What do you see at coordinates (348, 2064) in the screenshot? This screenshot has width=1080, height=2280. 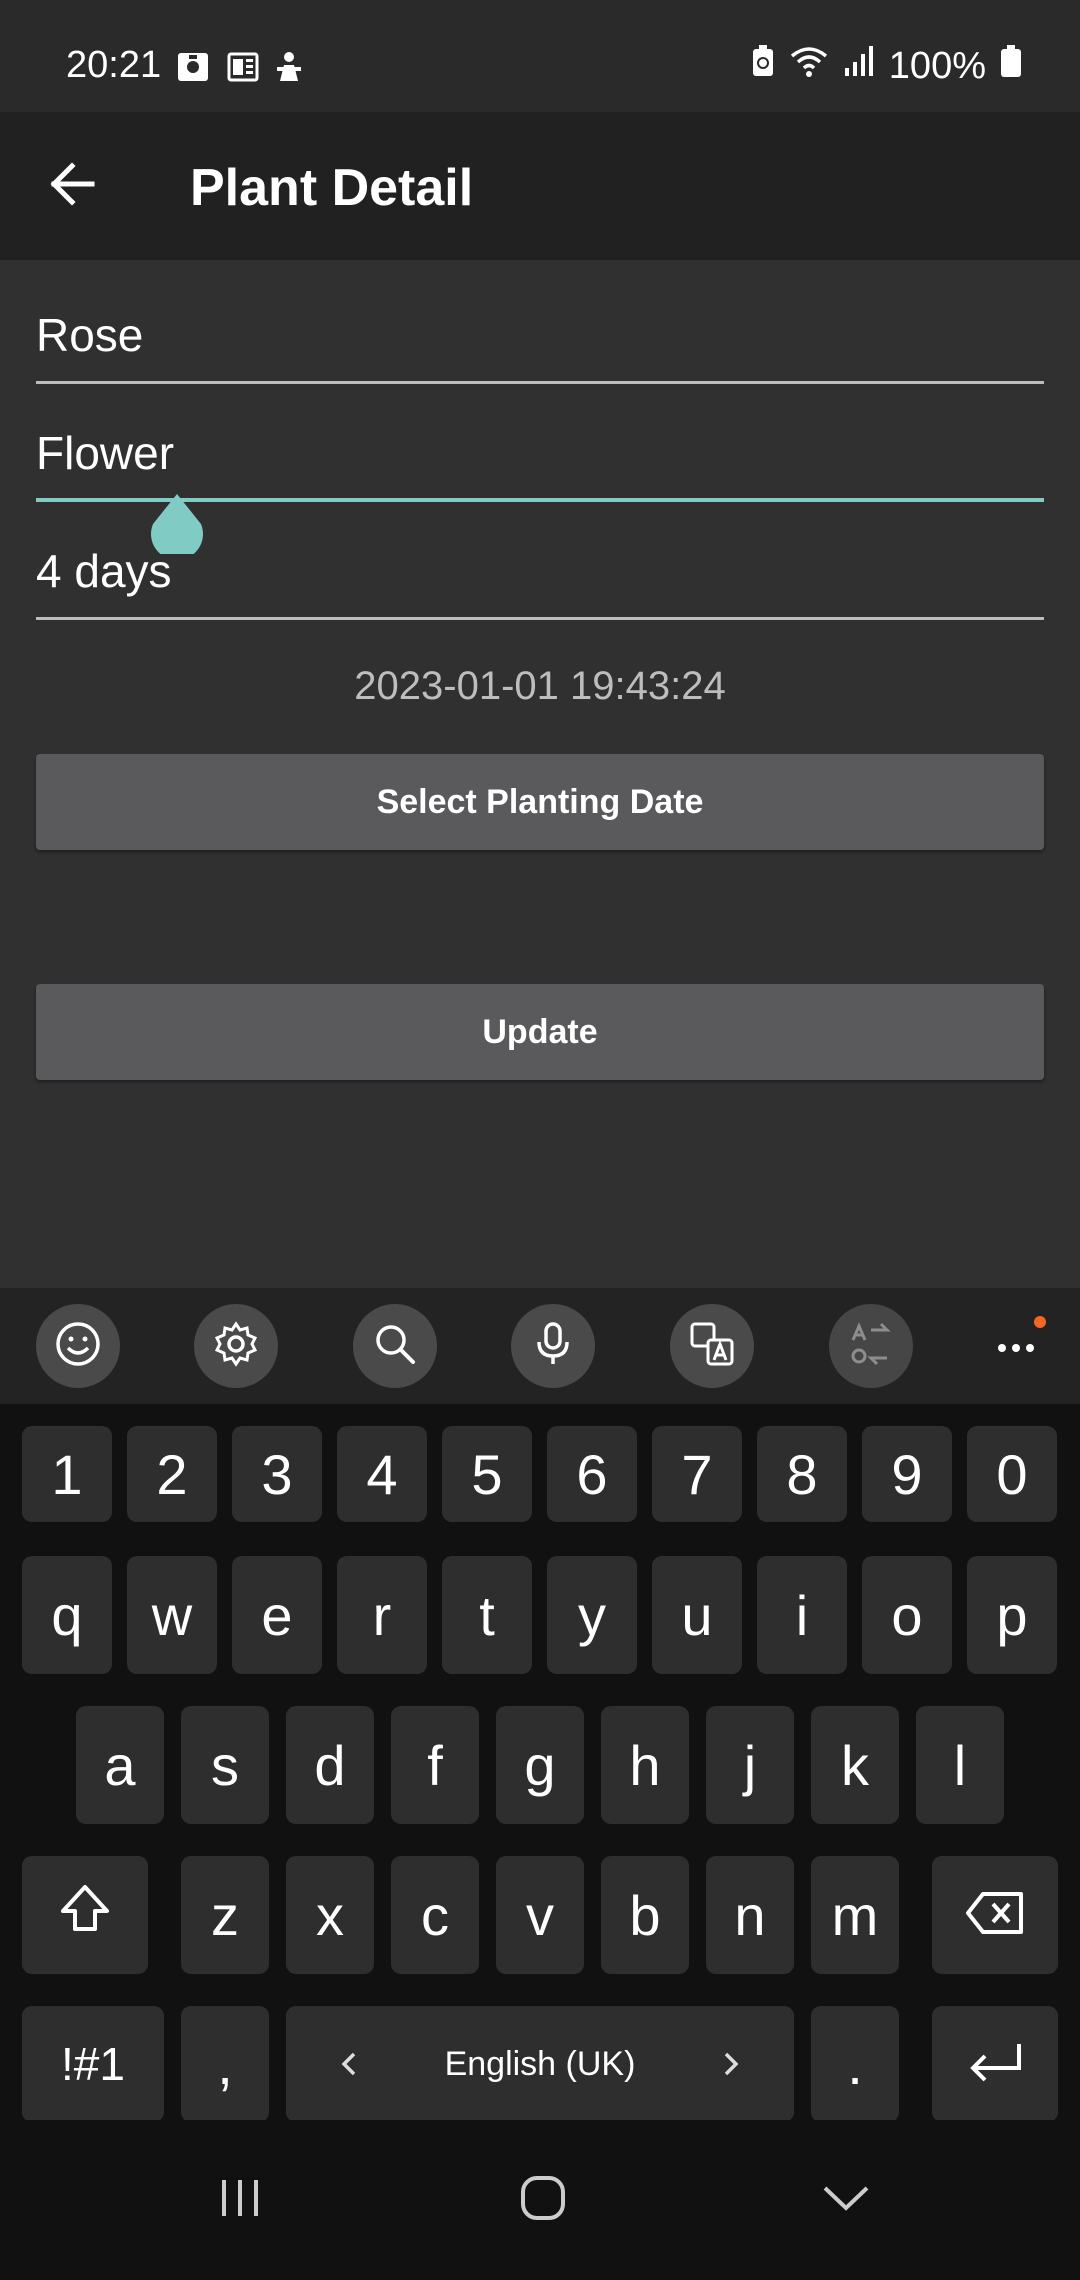 I see `chevron-left-icon` at bounding box center [348, 2064].